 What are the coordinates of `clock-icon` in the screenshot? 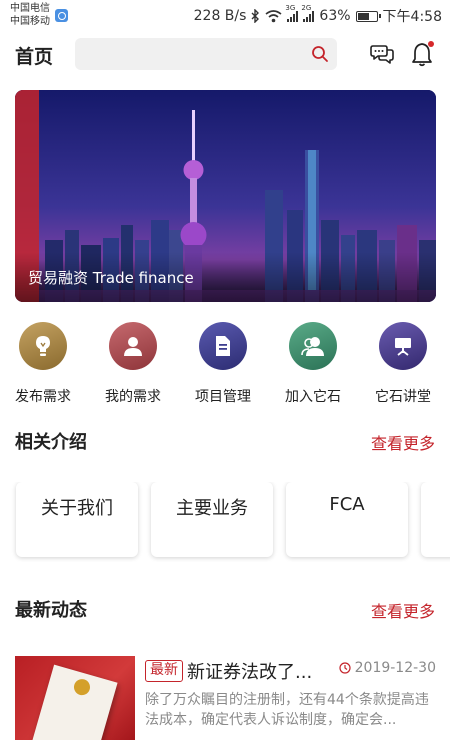 It's located at (345, 668).